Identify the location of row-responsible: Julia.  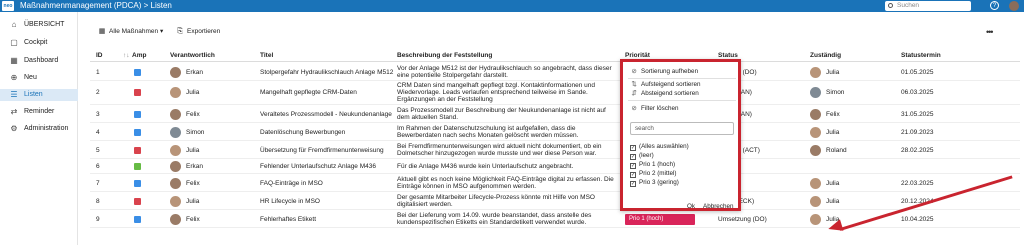
(833, 201).